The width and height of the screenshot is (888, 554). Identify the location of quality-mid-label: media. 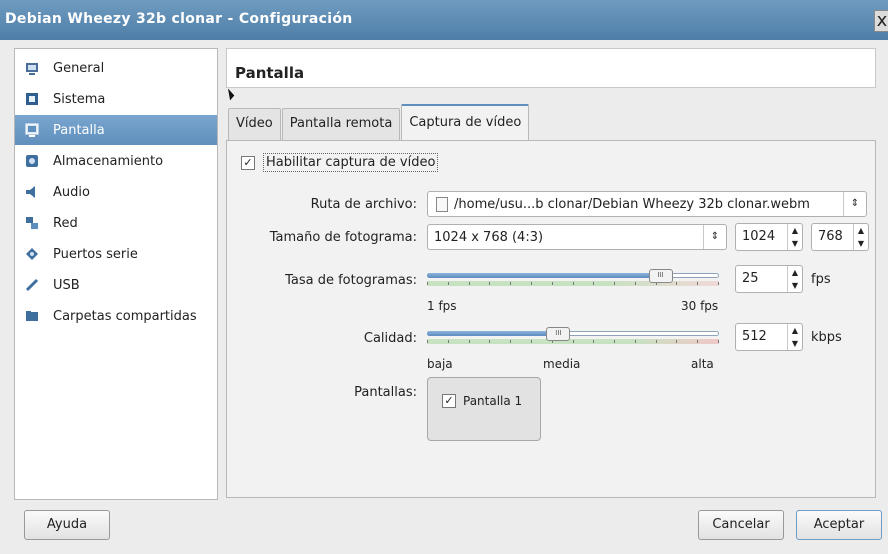
(562, 364).